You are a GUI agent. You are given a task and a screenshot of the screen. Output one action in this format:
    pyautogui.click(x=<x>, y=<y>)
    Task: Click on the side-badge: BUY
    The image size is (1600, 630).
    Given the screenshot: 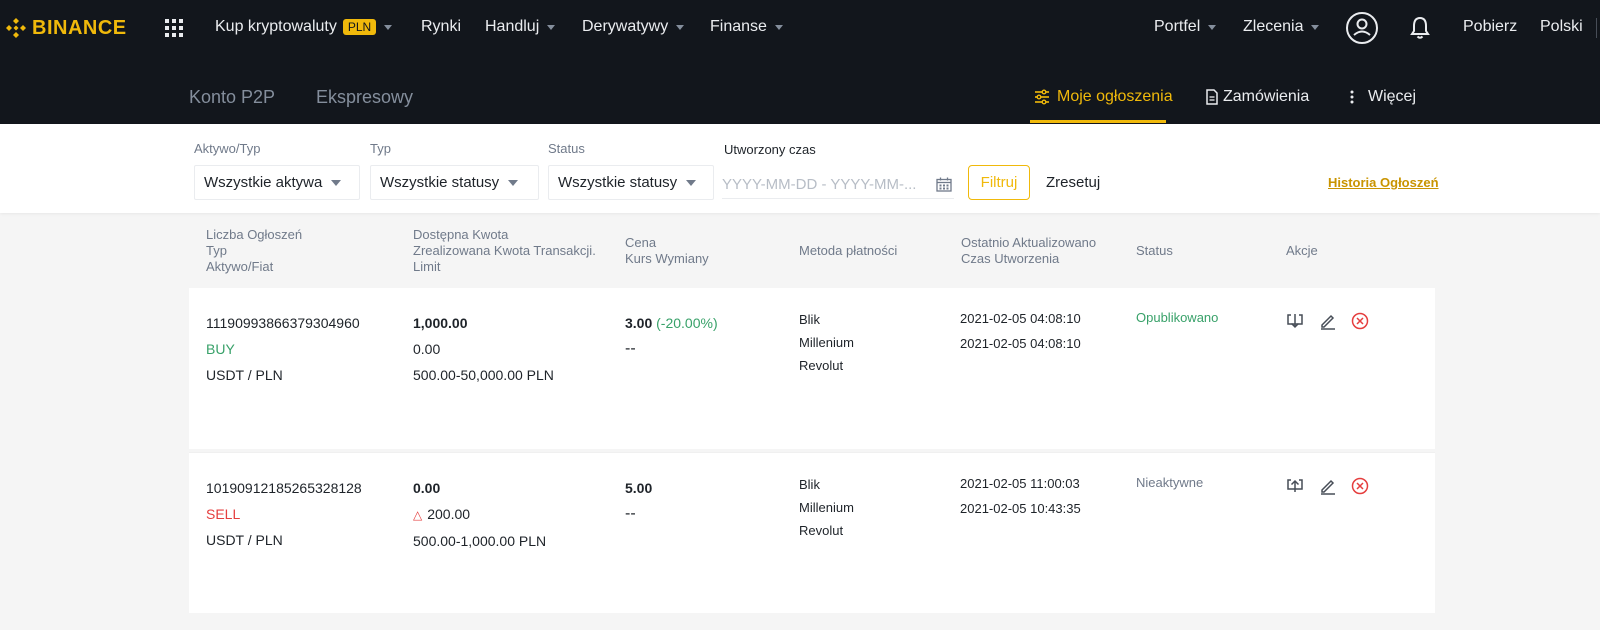 What is the action you would take?
    pyautogui.click(x=220, y=349)
    